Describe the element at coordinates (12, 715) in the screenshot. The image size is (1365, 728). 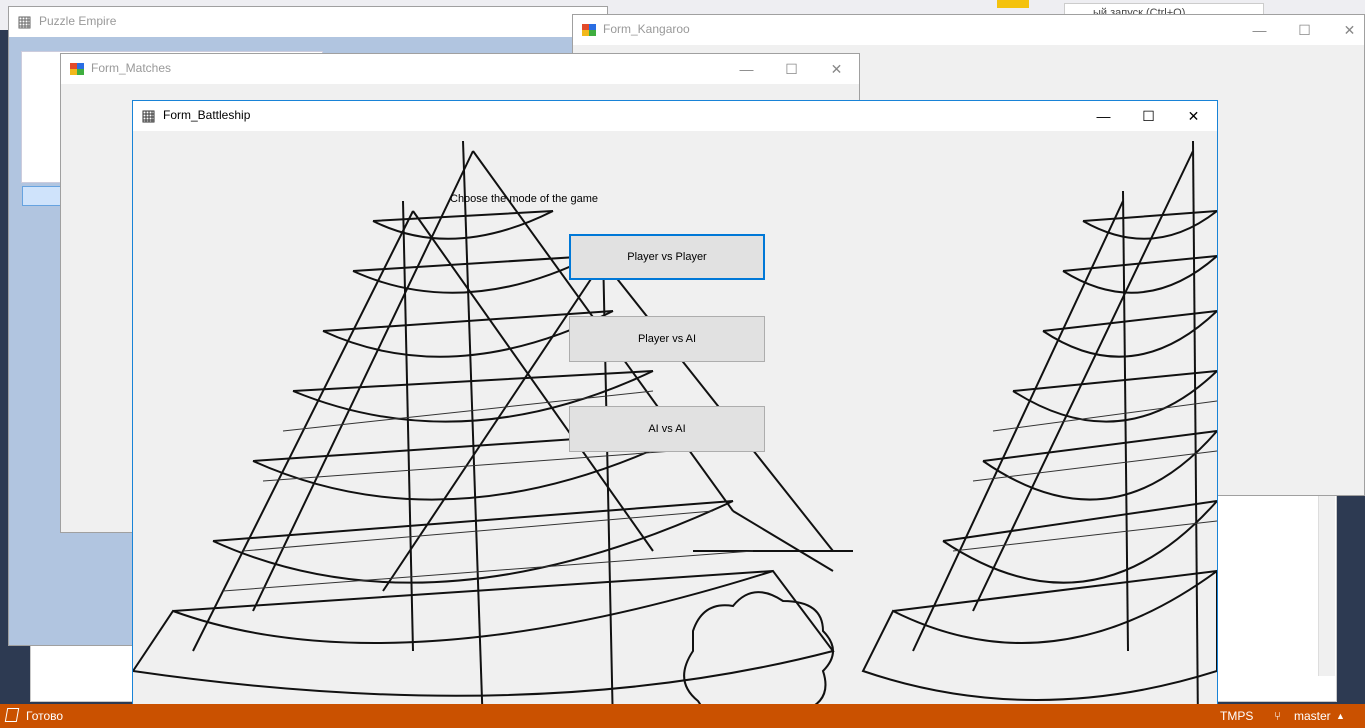
I see `status-window-icon` at that location.